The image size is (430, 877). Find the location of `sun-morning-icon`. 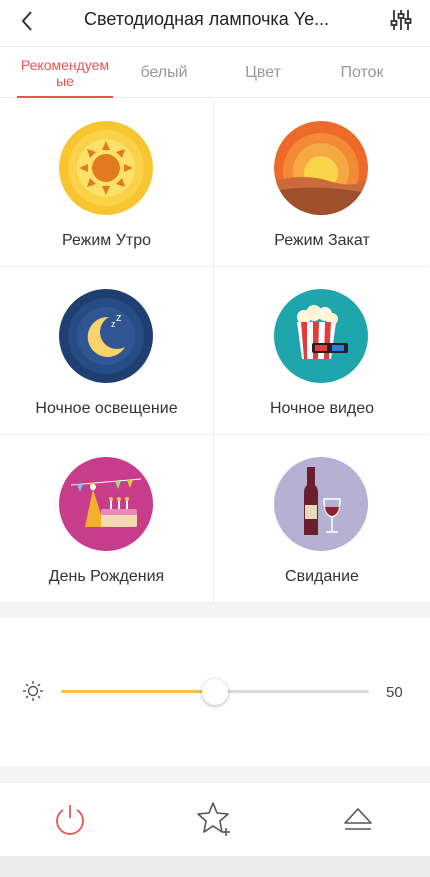

sun-morning-icon is located at coordinates (106, 168).